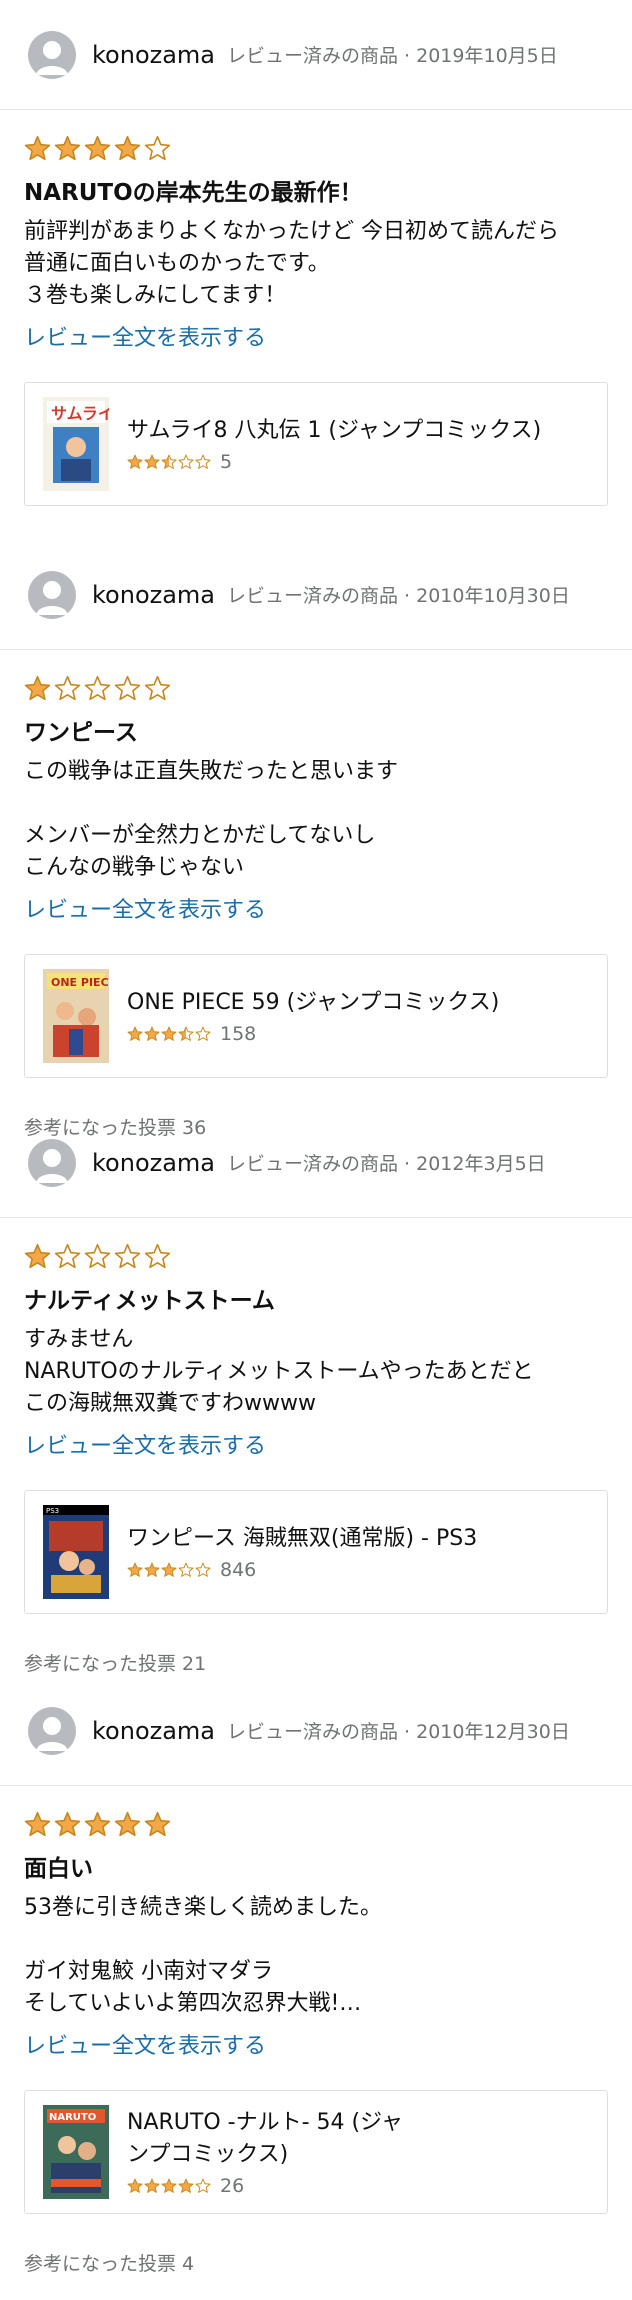 The width and height of the screenshot is (632, 2300). Describe the element at coordinates (58, 1869) in the screenshot. I see `review-title: 面白い` at that location.